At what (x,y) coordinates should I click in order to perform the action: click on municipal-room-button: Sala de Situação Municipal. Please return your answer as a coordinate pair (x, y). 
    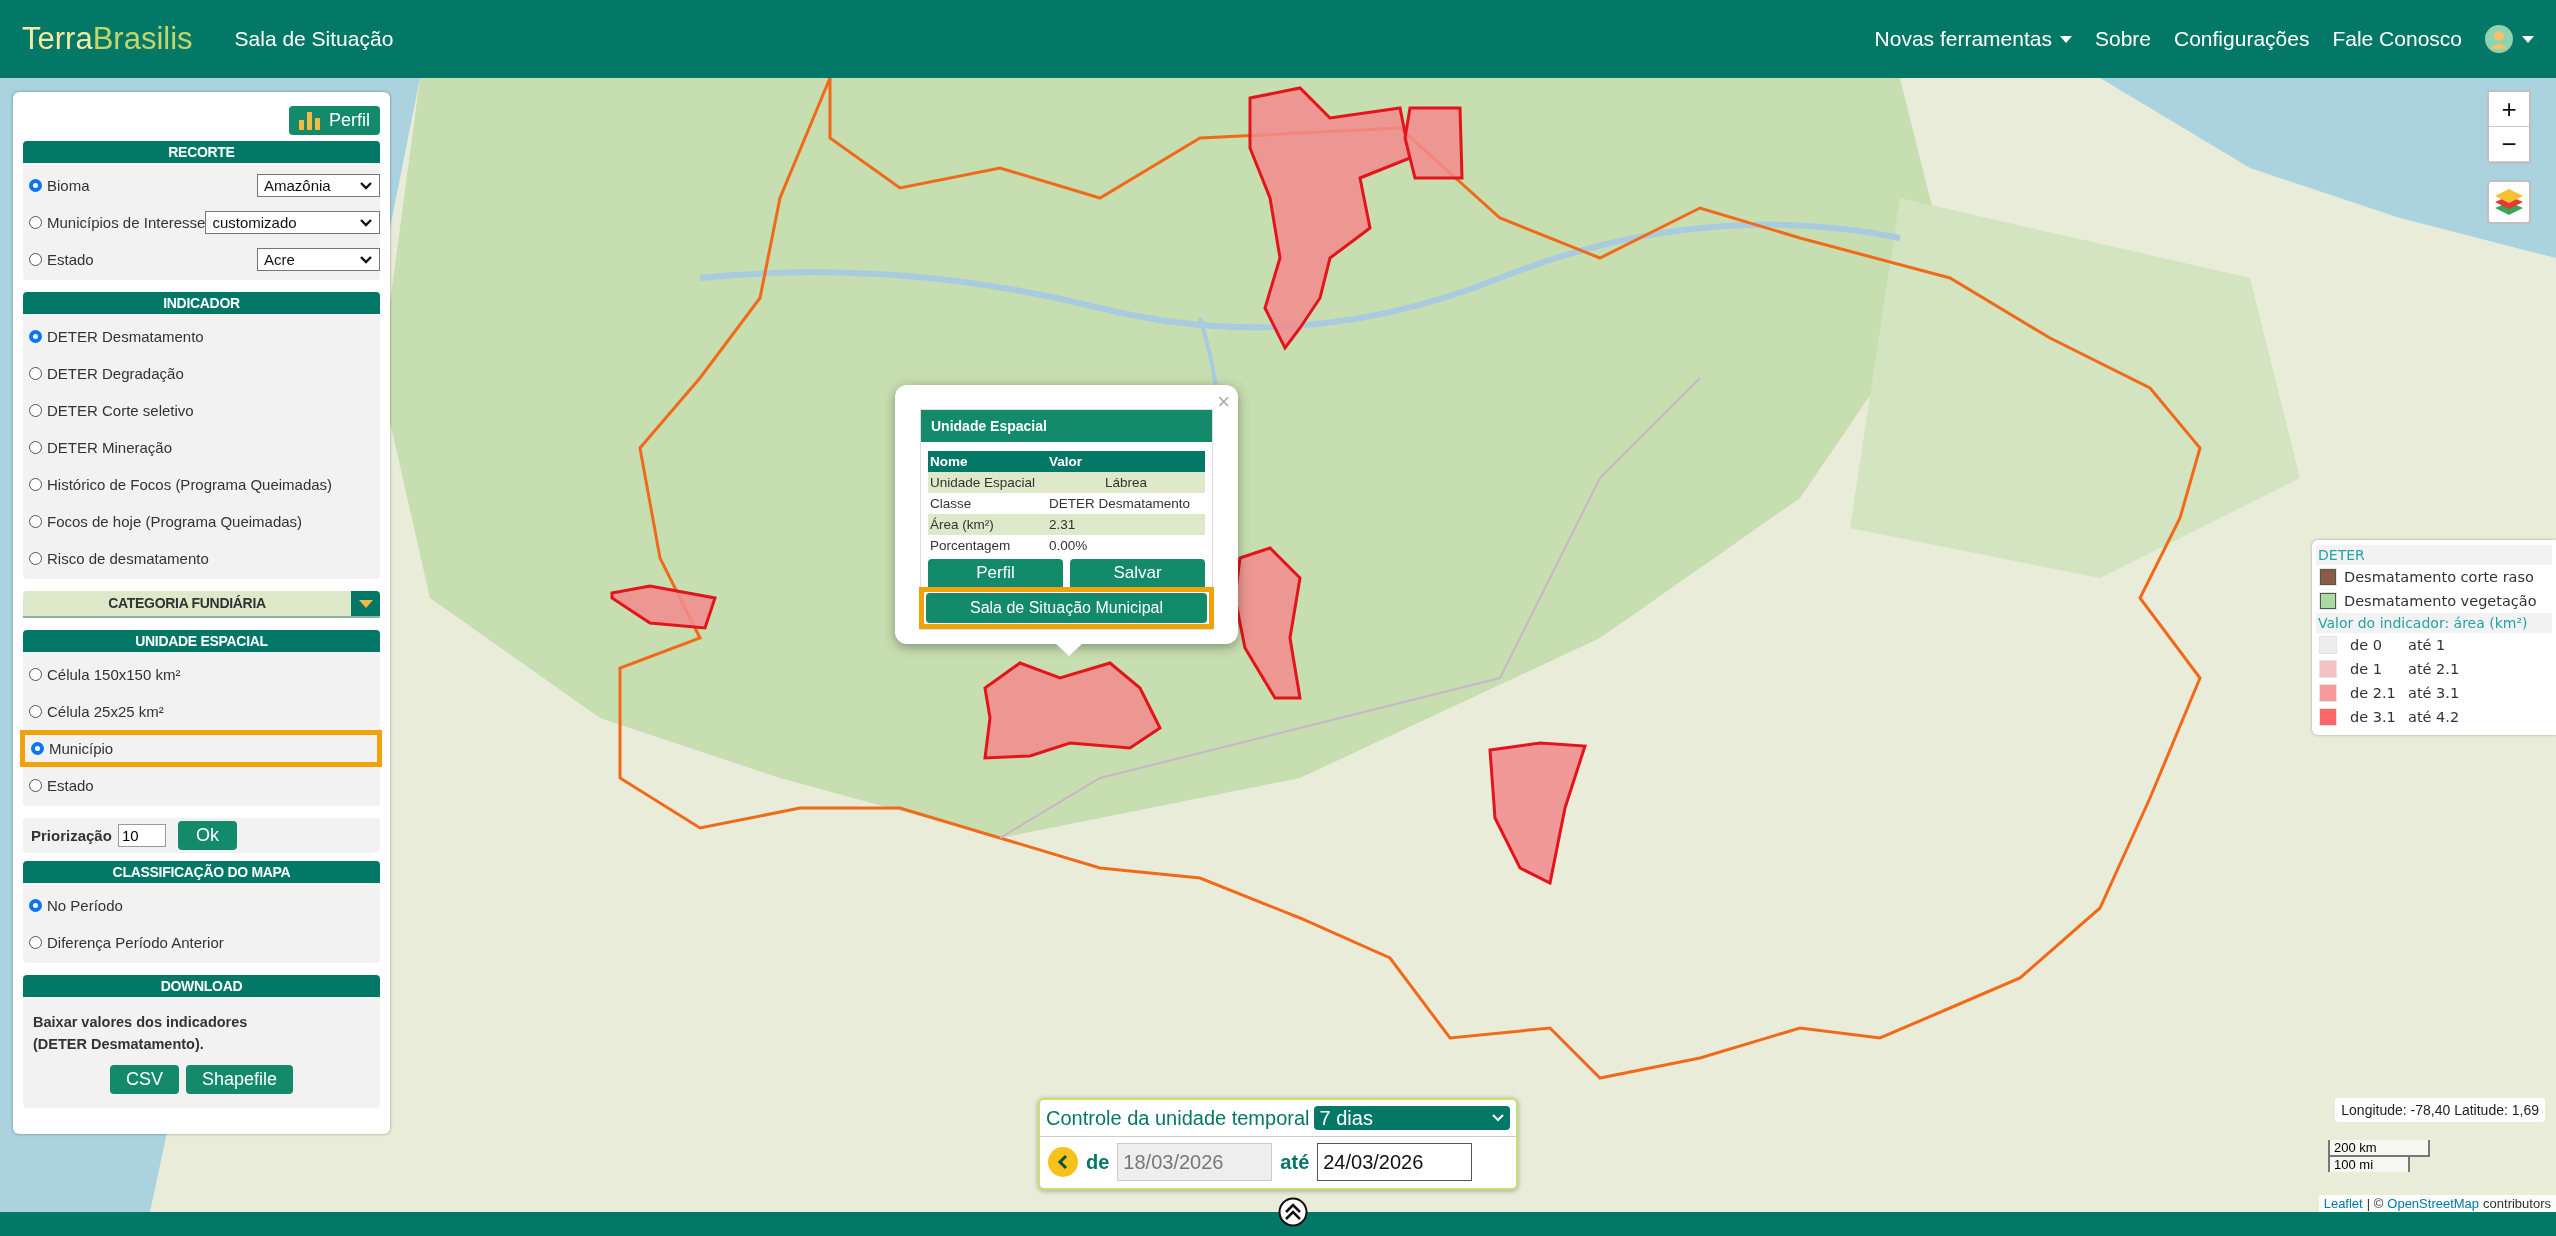
    Looking at the image, I should click on (1066, 608).